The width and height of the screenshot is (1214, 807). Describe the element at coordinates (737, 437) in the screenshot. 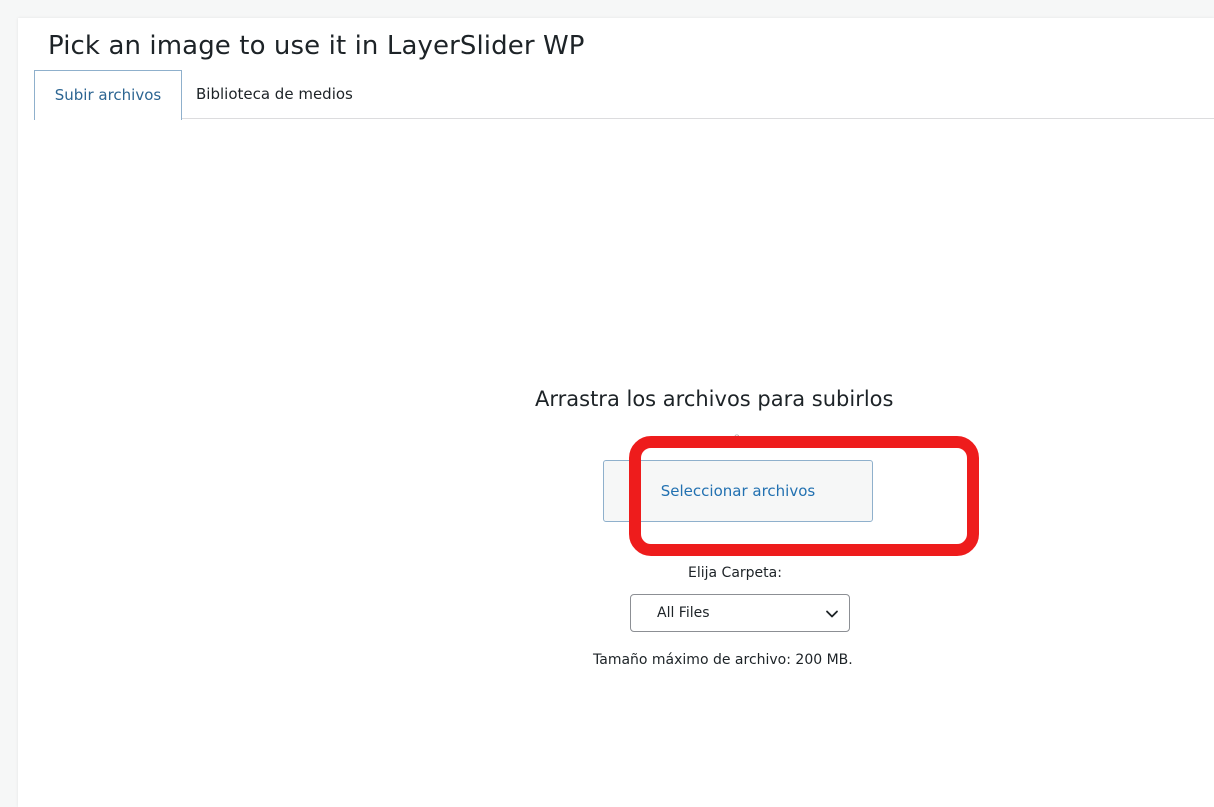

I see `drop-or-text: o` at that location.